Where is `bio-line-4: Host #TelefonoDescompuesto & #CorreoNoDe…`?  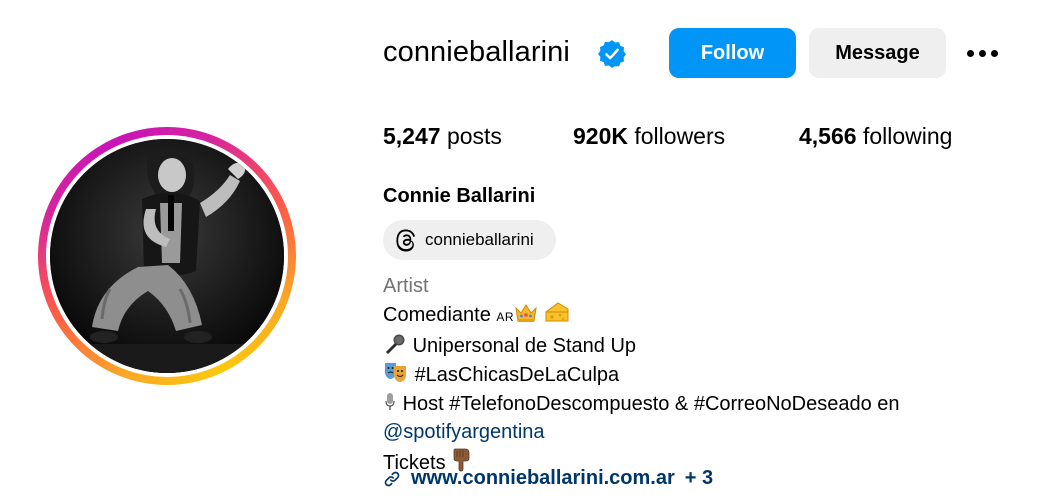
bio-line-4: Host #TelefonoDescompuesto & #CorreoNoDe… is located at coordinates (641, 404).